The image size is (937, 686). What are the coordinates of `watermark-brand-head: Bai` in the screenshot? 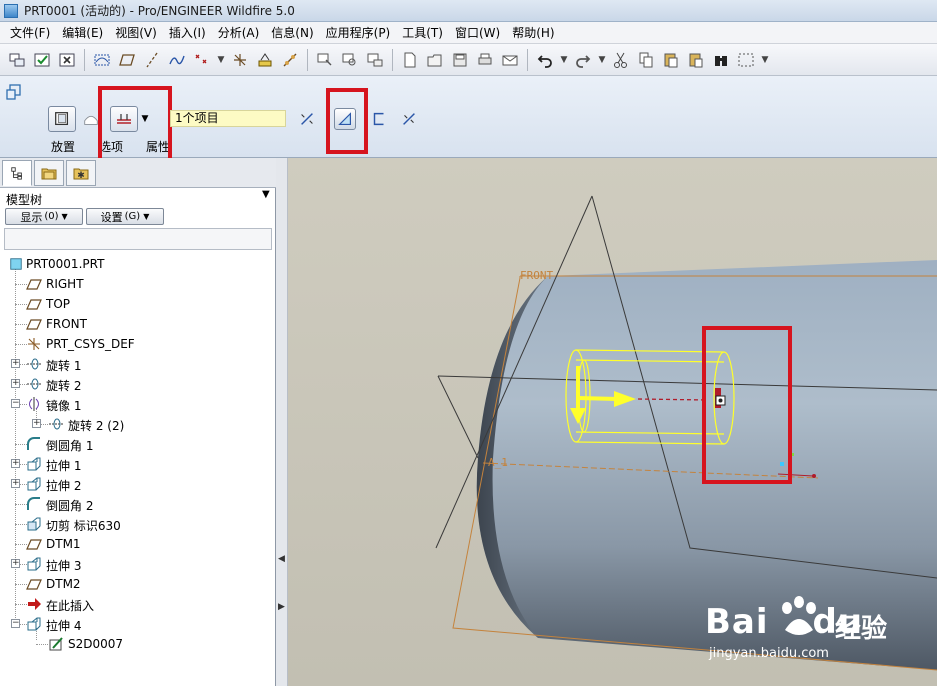 It's located at (737, 622).